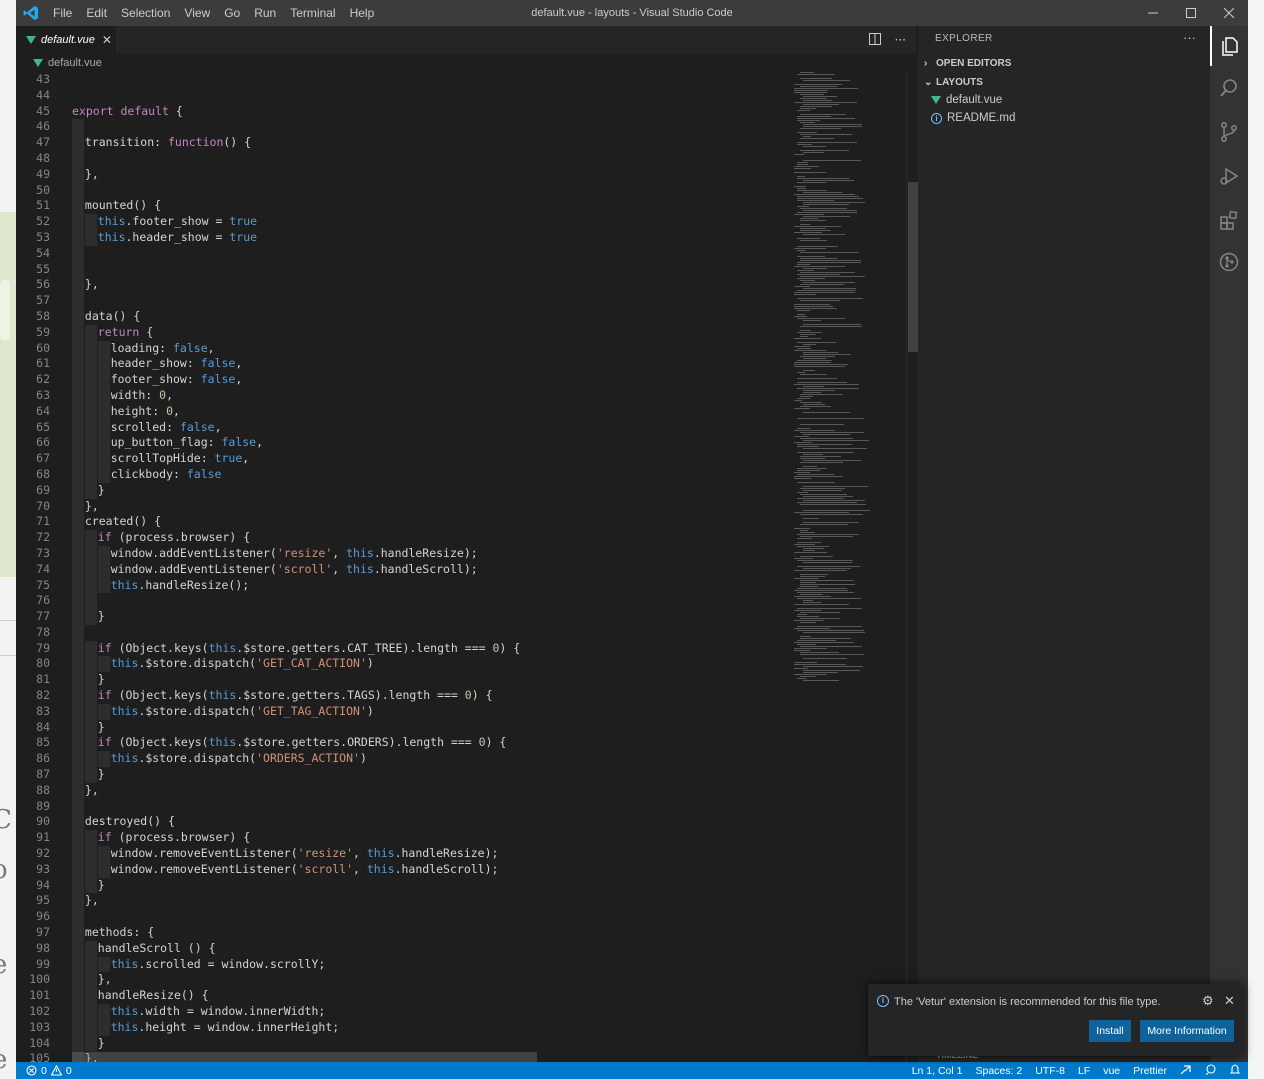  What do you see at coordinates (401, 680) in the screenshot?
I see `code-line: 81}` at bounding box center [401, 680].